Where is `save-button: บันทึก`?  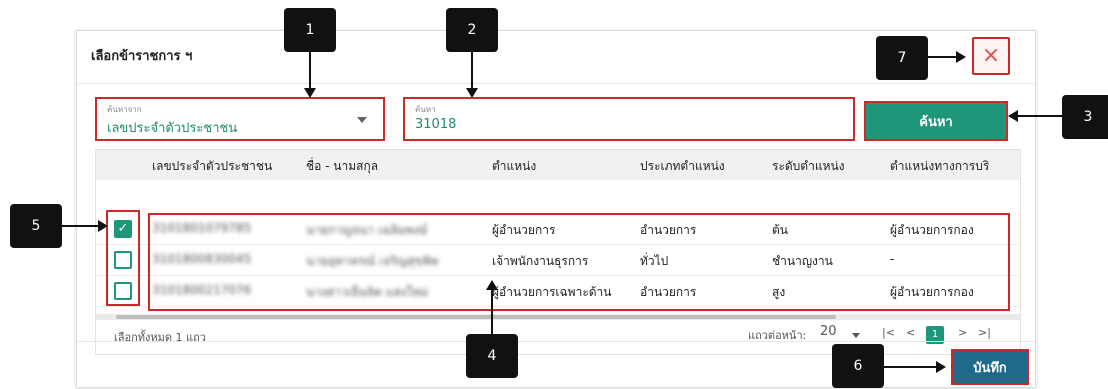 save-button: บันทึก is located at coordinates (990, 367).